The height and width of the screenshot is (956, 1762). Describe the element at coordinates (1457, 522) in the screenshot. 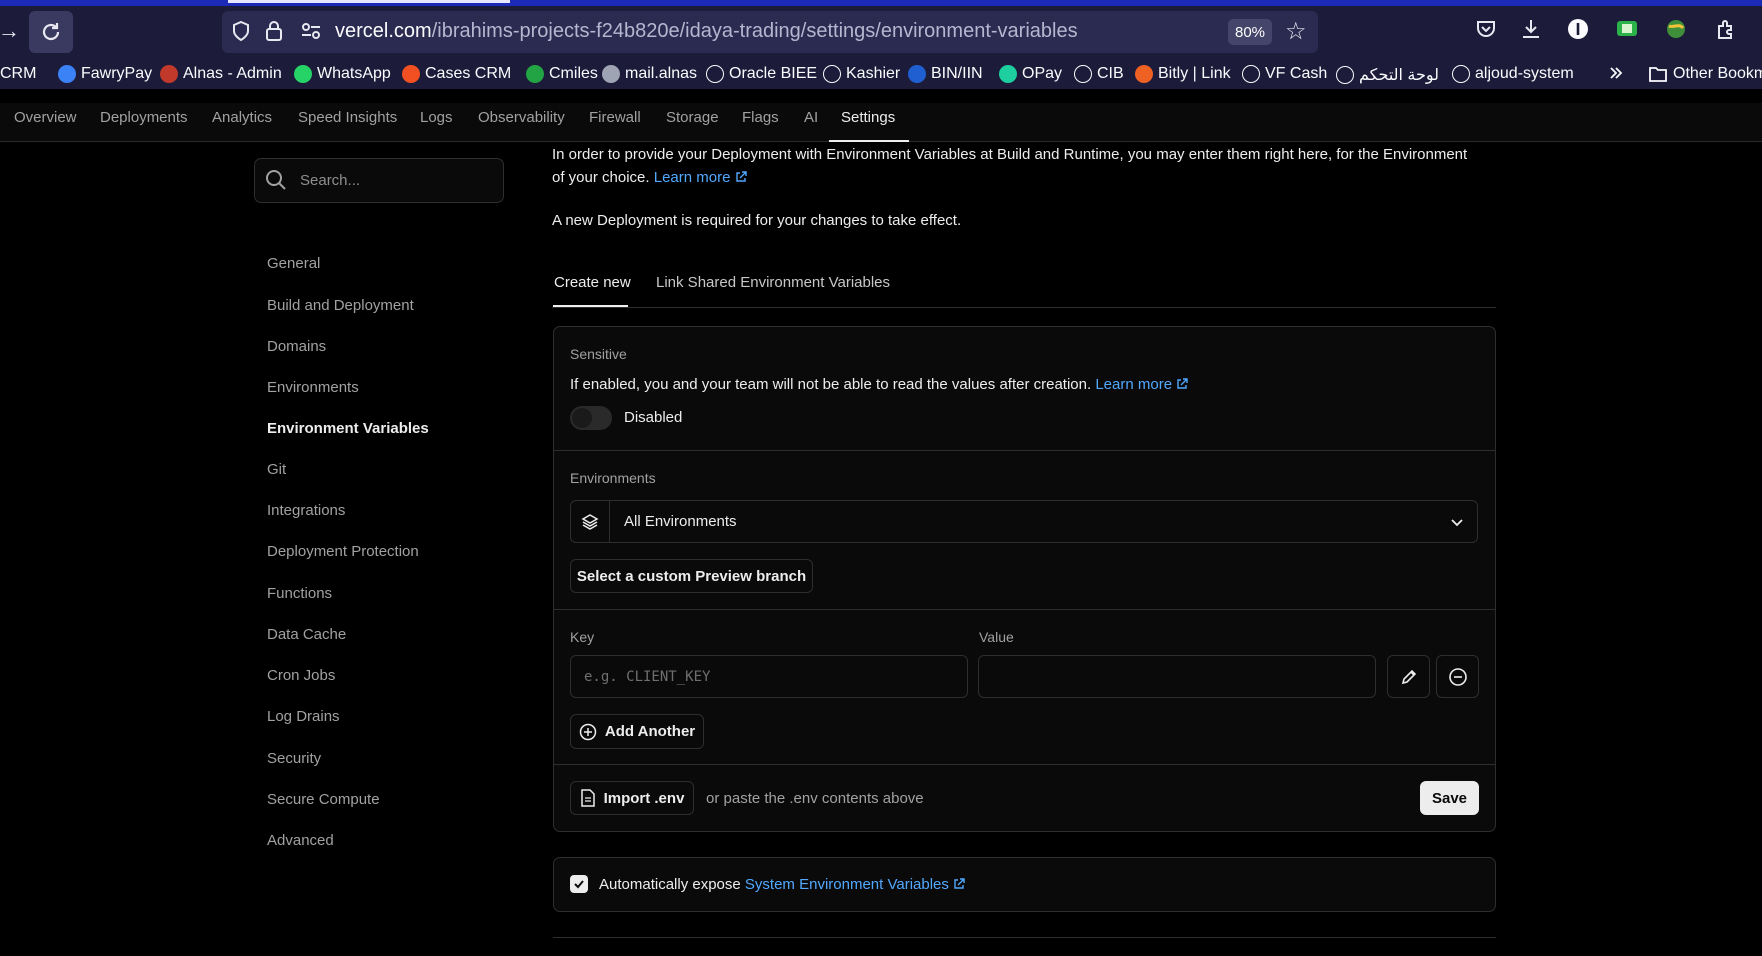

I see `chevron-down-icon` at that location.